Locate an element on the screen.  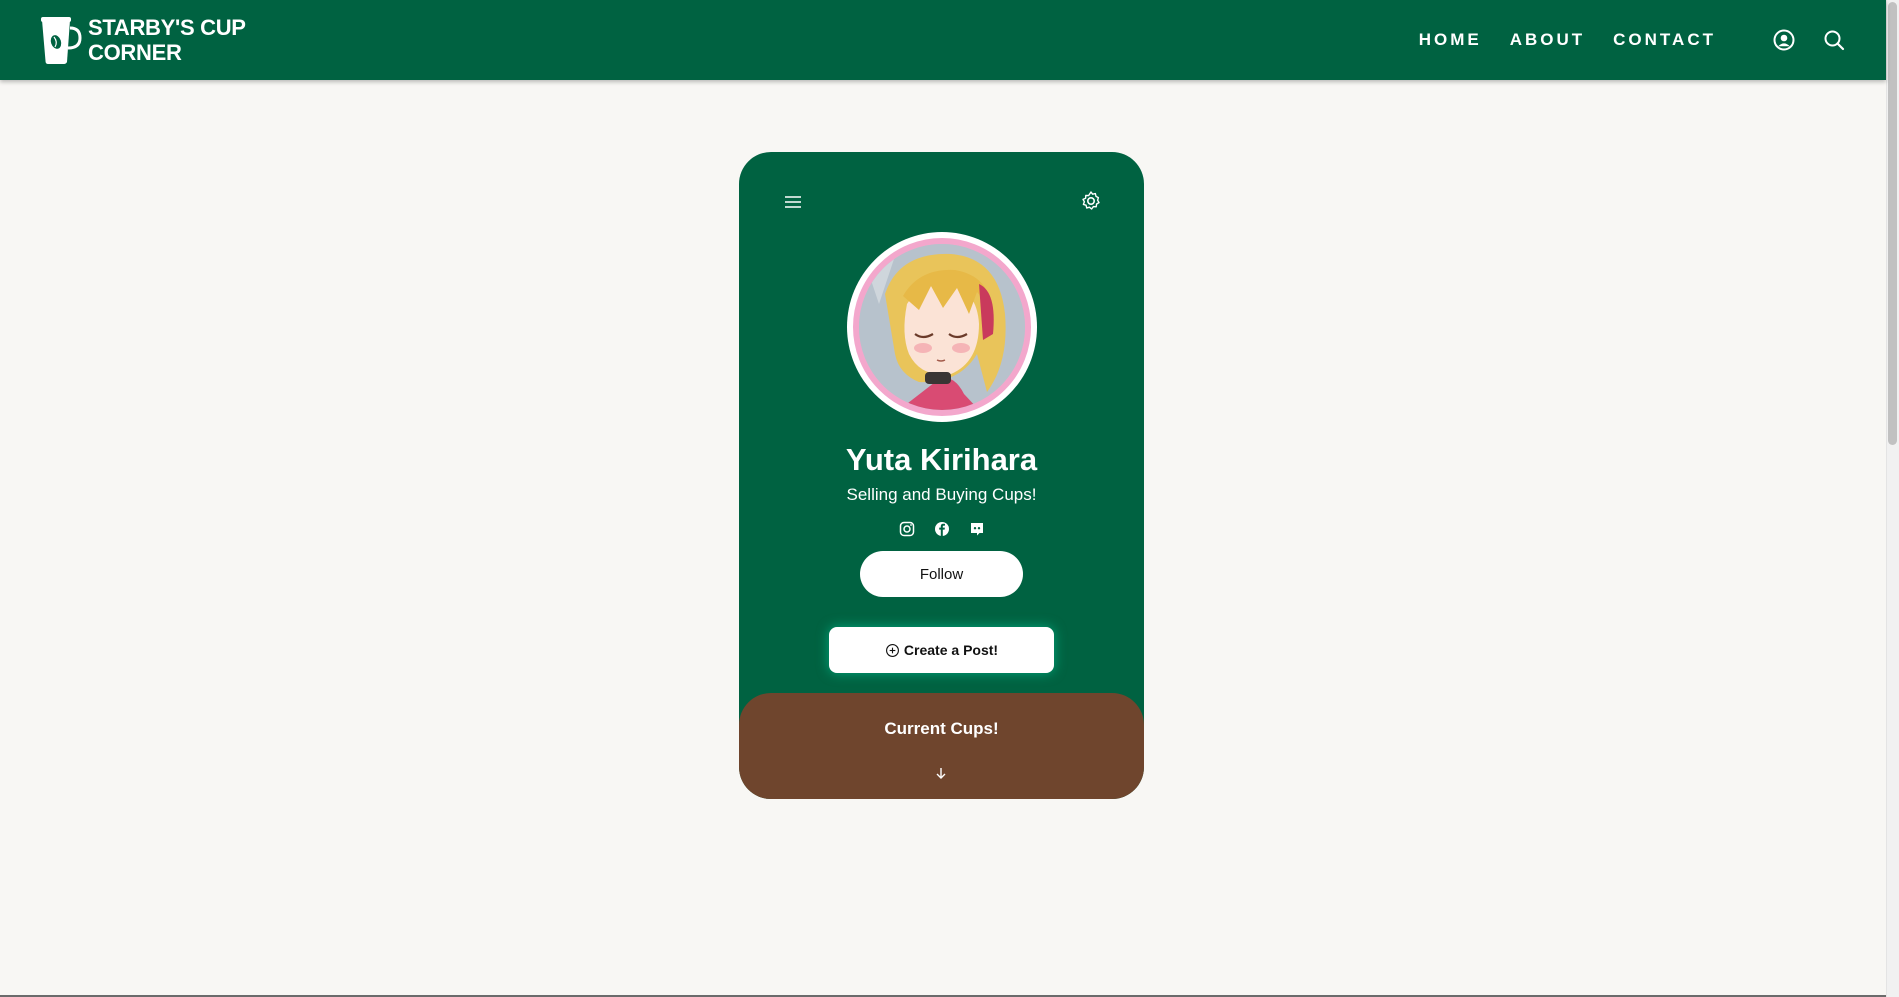
follow-button: Follow is located at coordinates (941, 574).